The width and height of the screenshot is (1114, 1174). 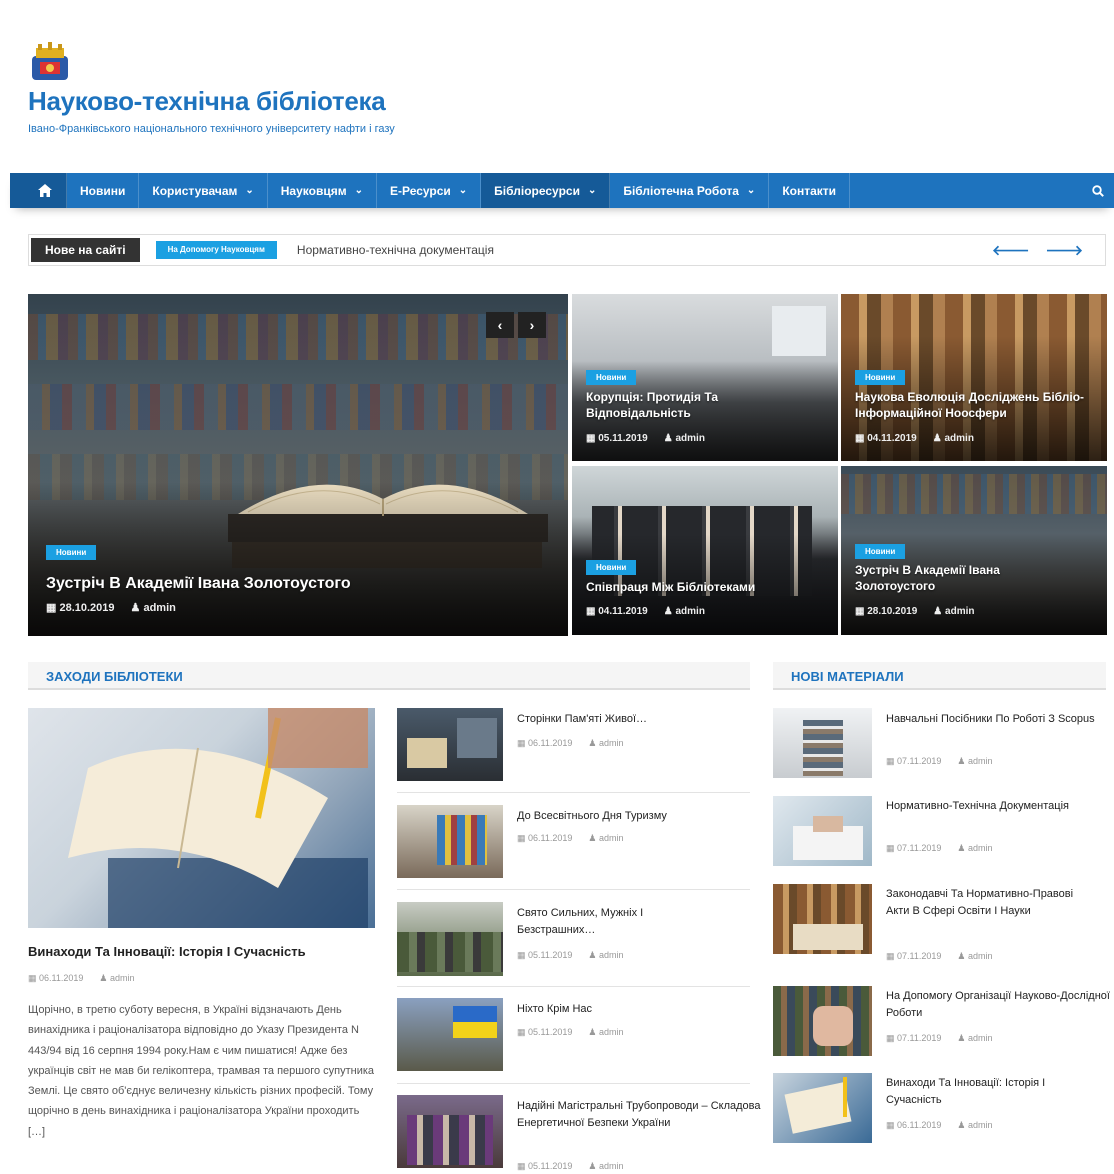 What do you see at coordinates (358, 190) in the screenshot?
I see `chevron-down-icon: ⌄` at bounding box center [358, 190].